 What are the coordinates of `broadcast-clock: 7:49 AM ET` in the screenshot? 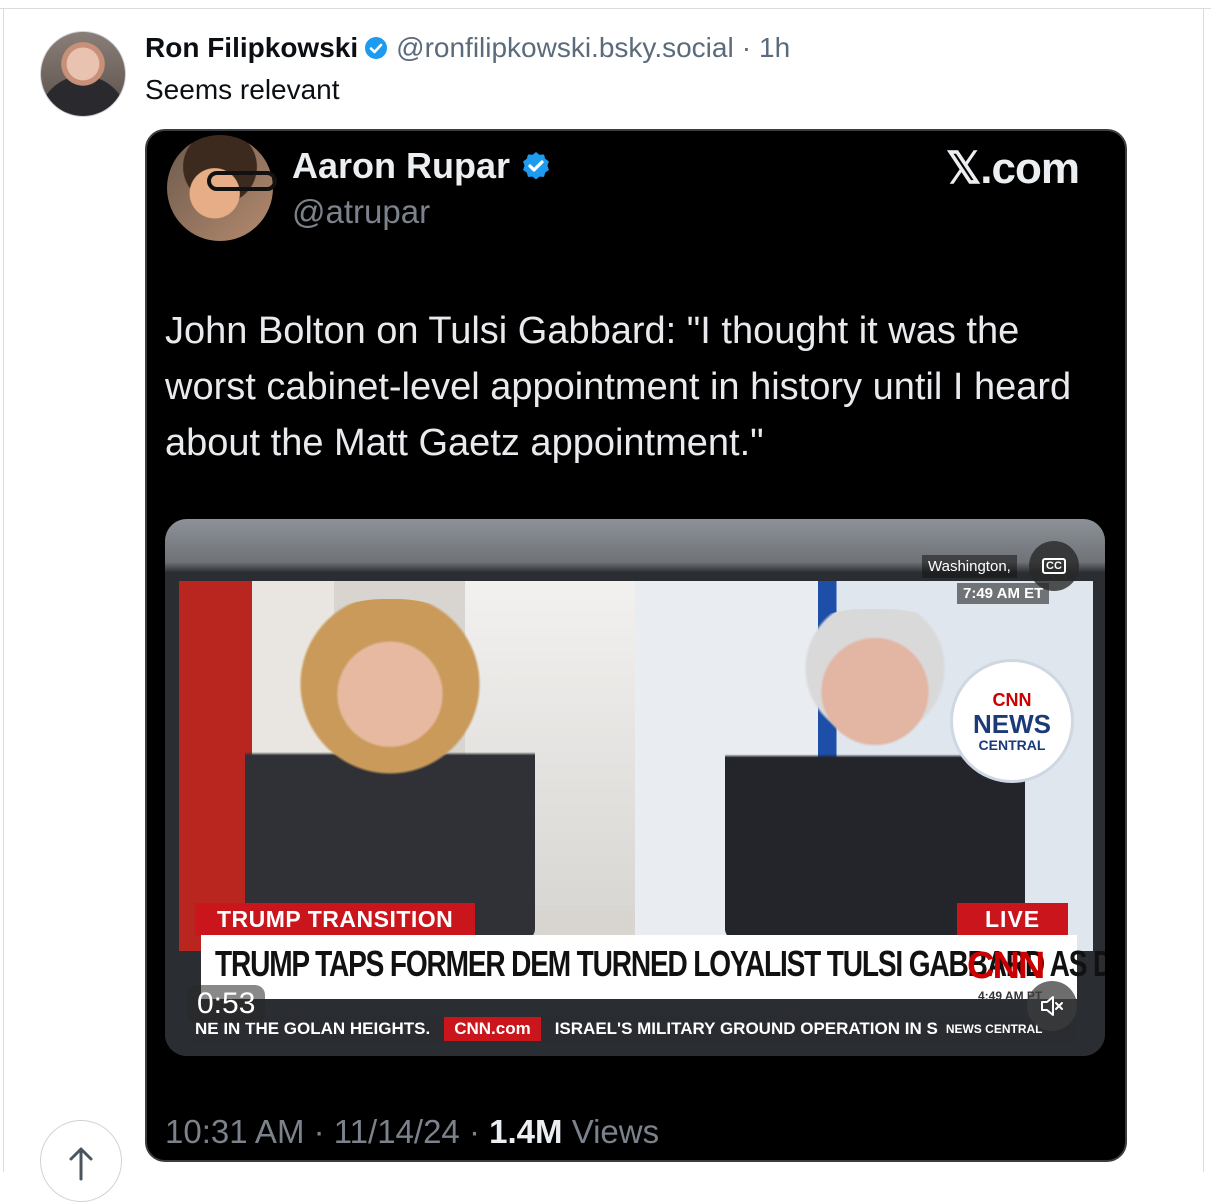 It's located at (1003, 593).